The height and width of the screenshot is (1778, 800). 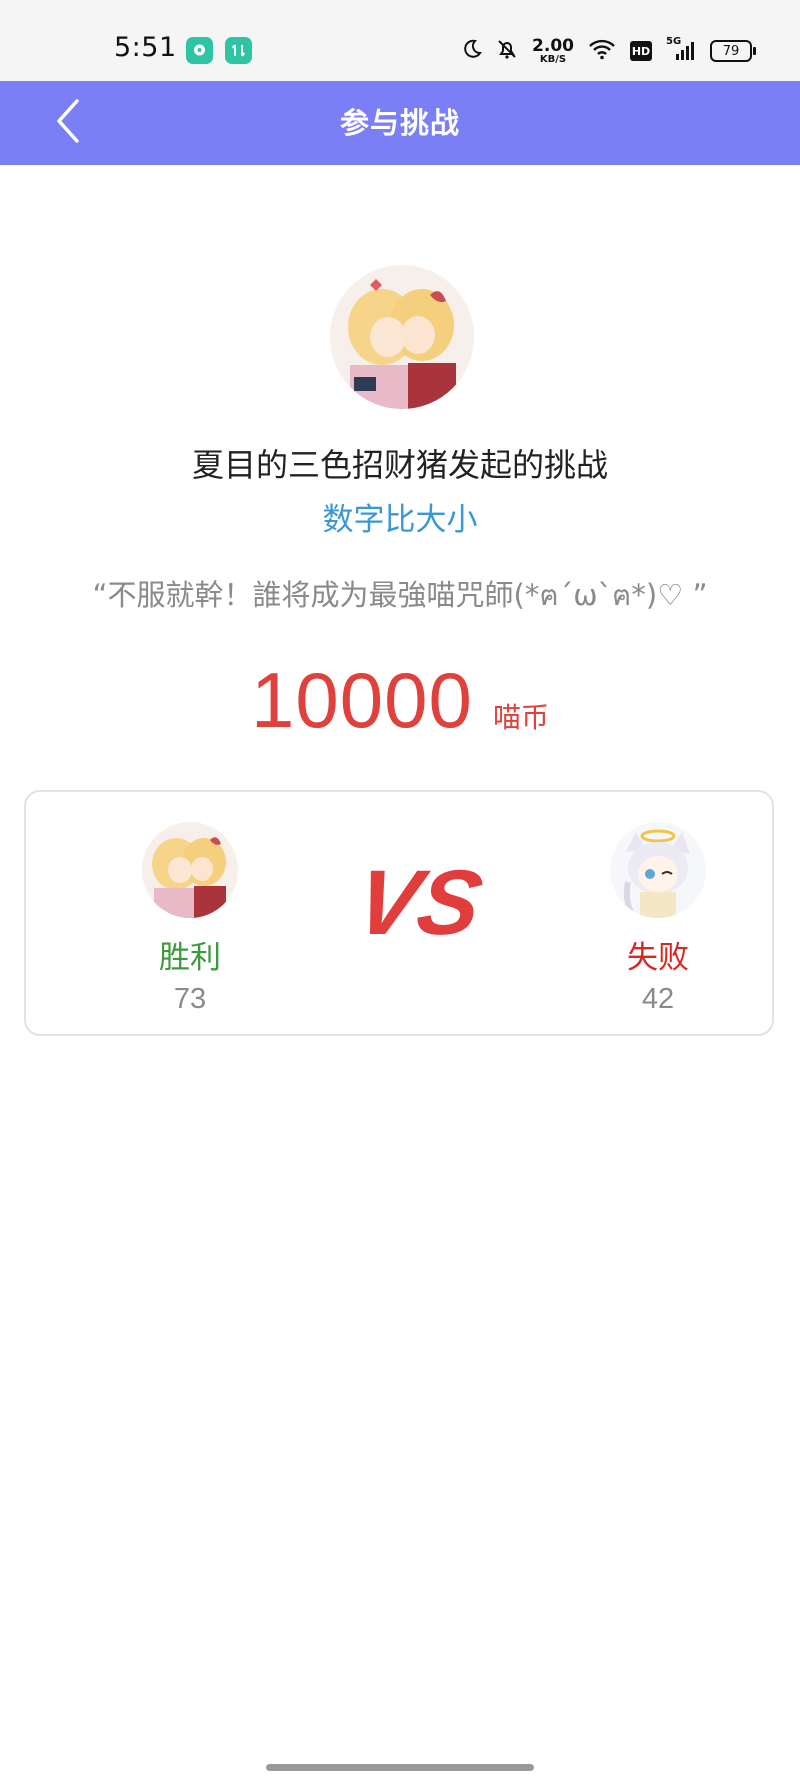 I want to click on chat-bubble-icon, so click(x=199, y=50).